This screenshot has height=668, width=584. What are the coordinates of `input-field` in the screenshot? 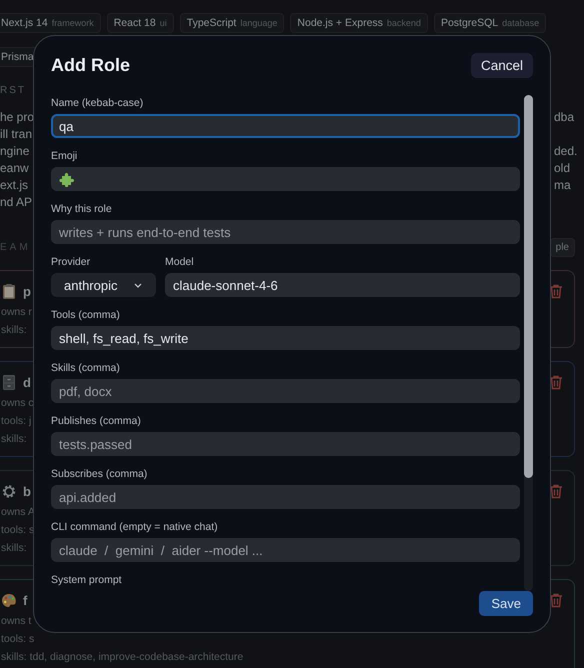 It's located at (285, 179).